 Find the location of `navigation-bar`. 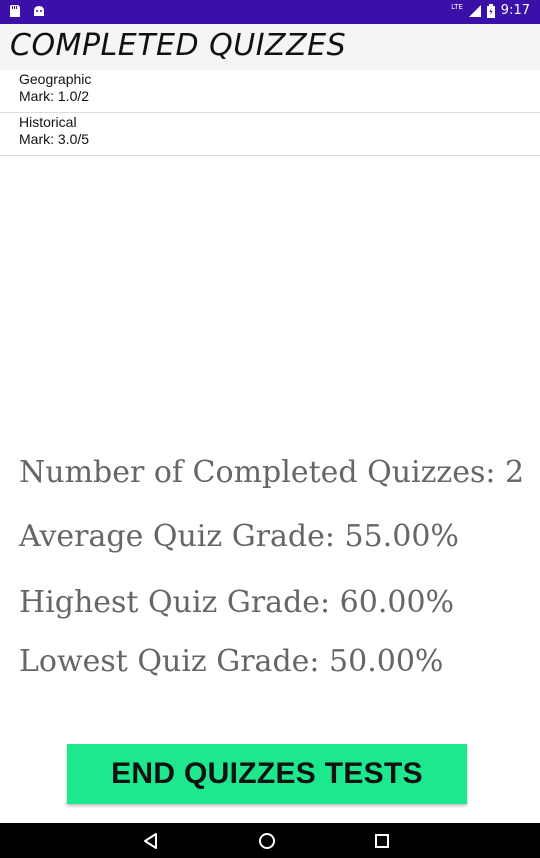

navigation-bar is located at coordinates (270, 840).